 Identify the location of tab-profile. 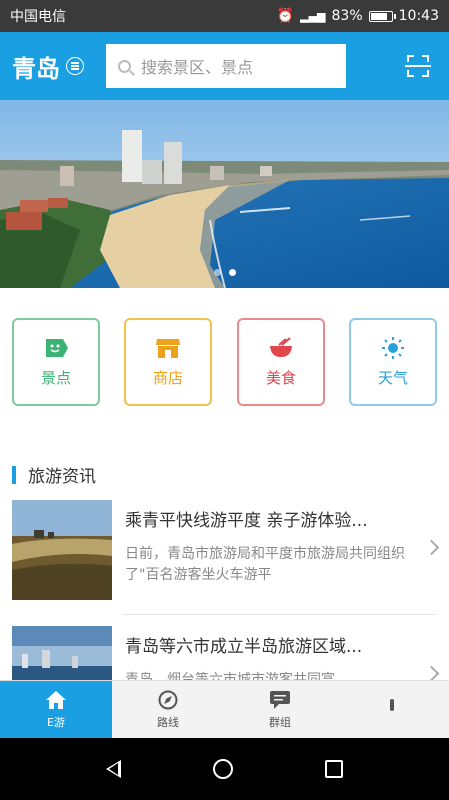
(392, 710).